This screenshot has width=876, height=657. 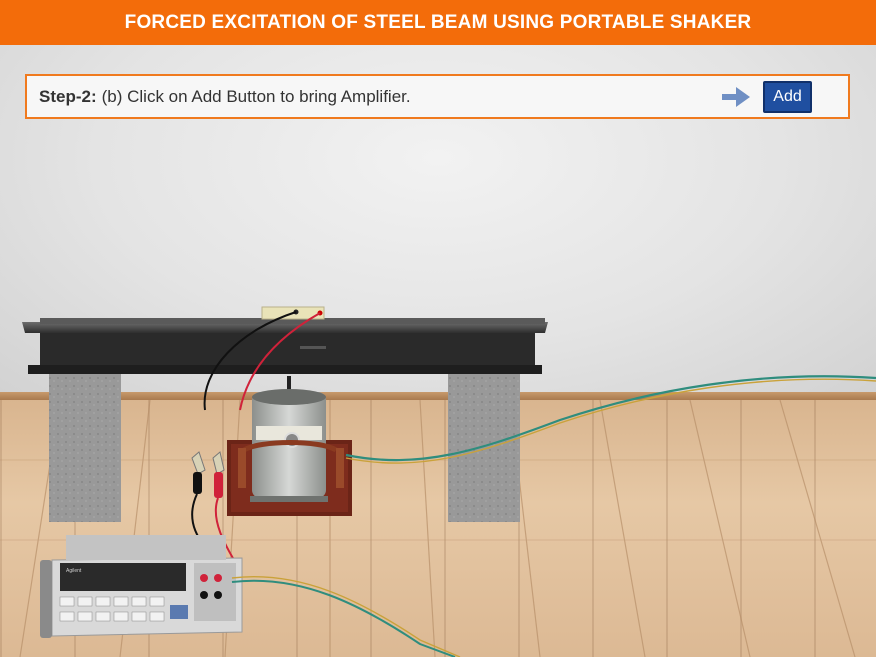 I want to click on vibration-shaker, so click(x=289, y=446).